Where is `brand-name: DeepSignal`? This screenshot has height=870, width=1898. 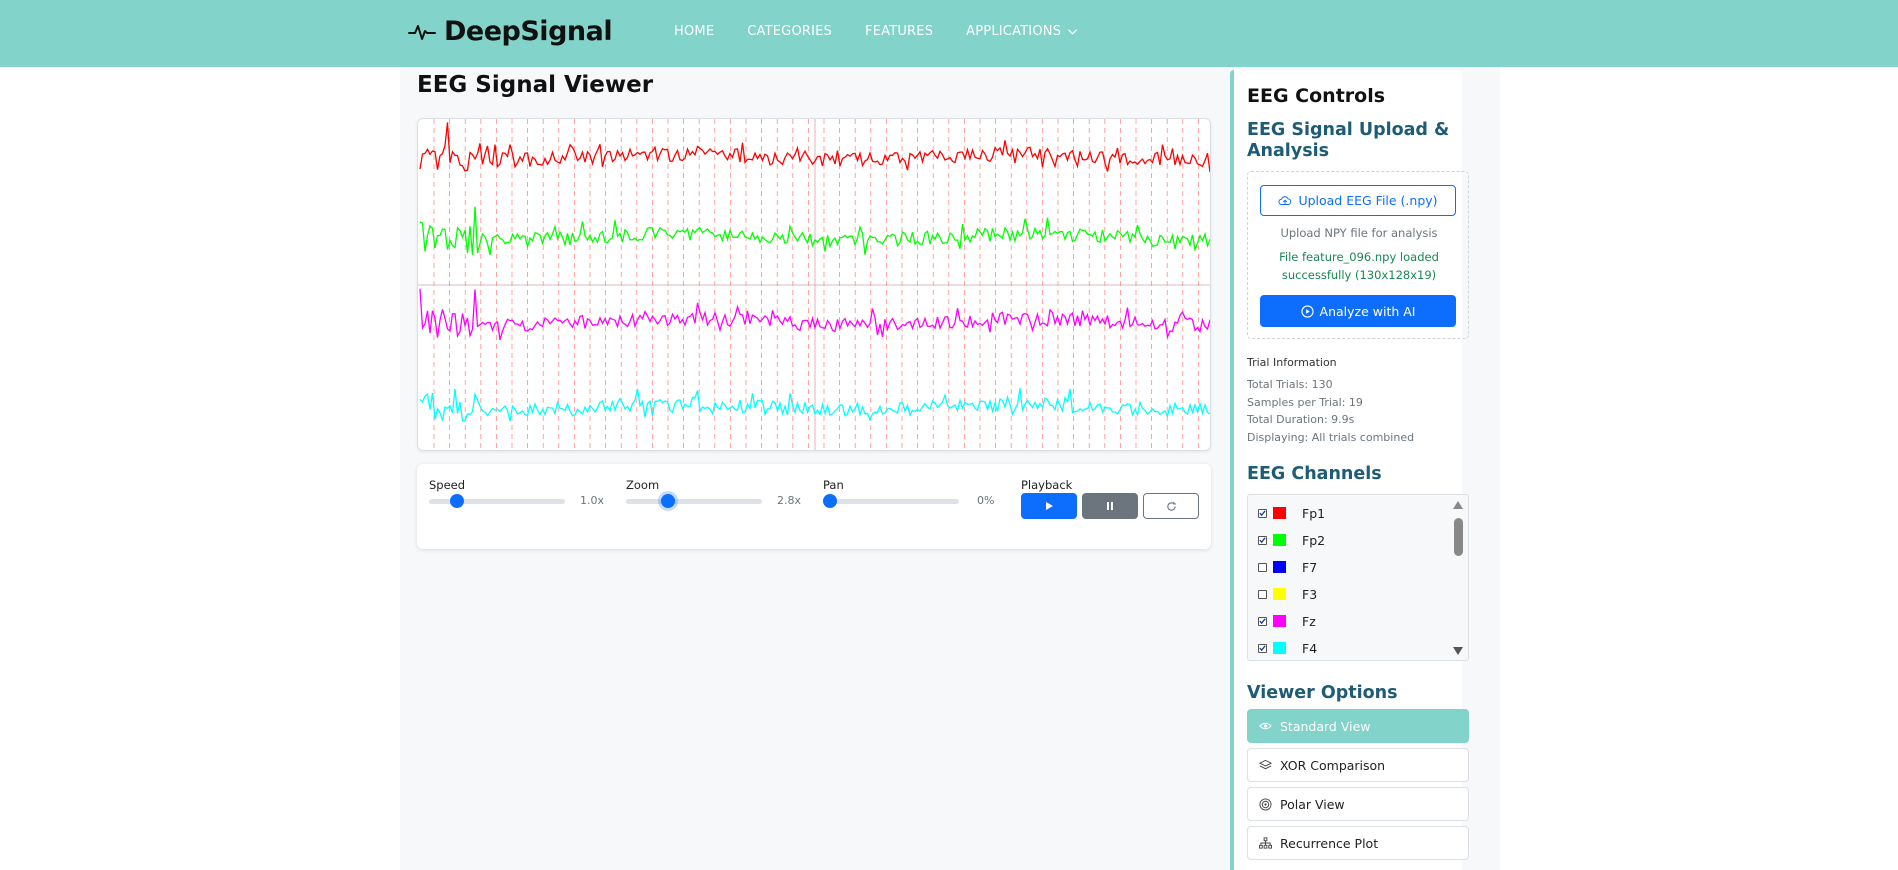
brand-name: DeepSignal is located at coordinates (528, 31).